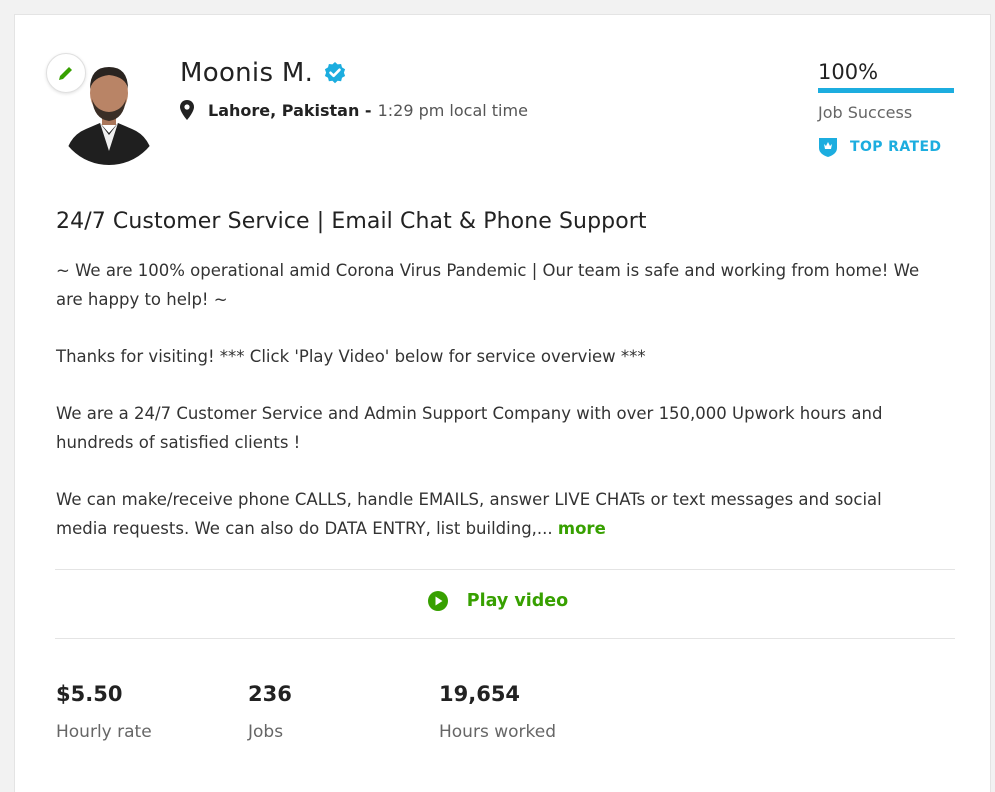  I want to click on stat-value: 19,654, so click(480, 694).